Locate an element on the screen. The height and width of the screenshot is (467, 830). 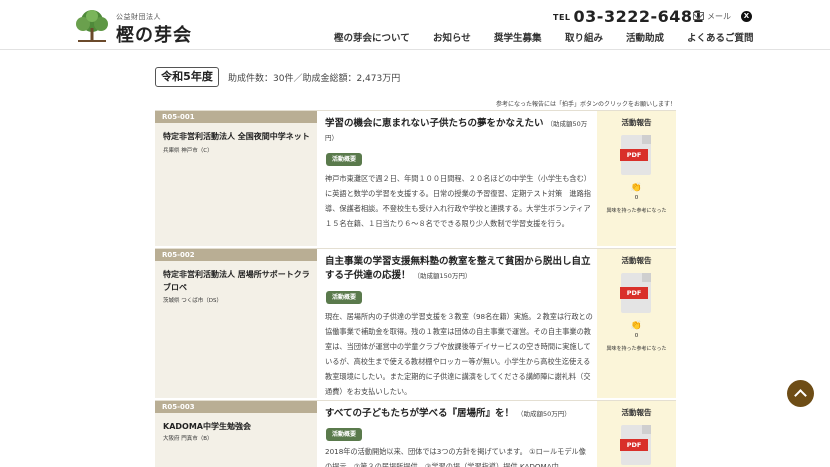
grant-amount: （助成額50万円） is located at coordinates (543, 414).